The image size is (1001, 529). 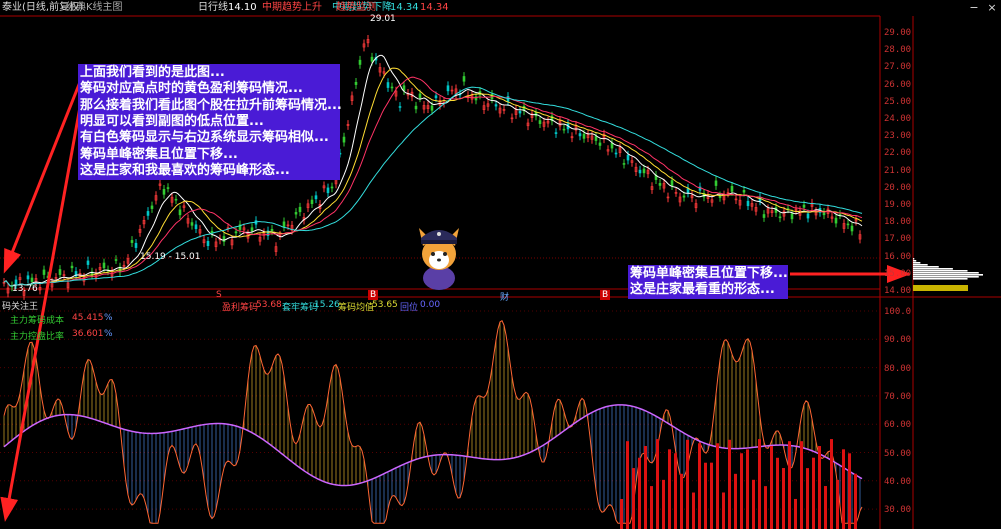 I want to click on main-cost-label: 主力筹码成本, so click(x=37, y=321).